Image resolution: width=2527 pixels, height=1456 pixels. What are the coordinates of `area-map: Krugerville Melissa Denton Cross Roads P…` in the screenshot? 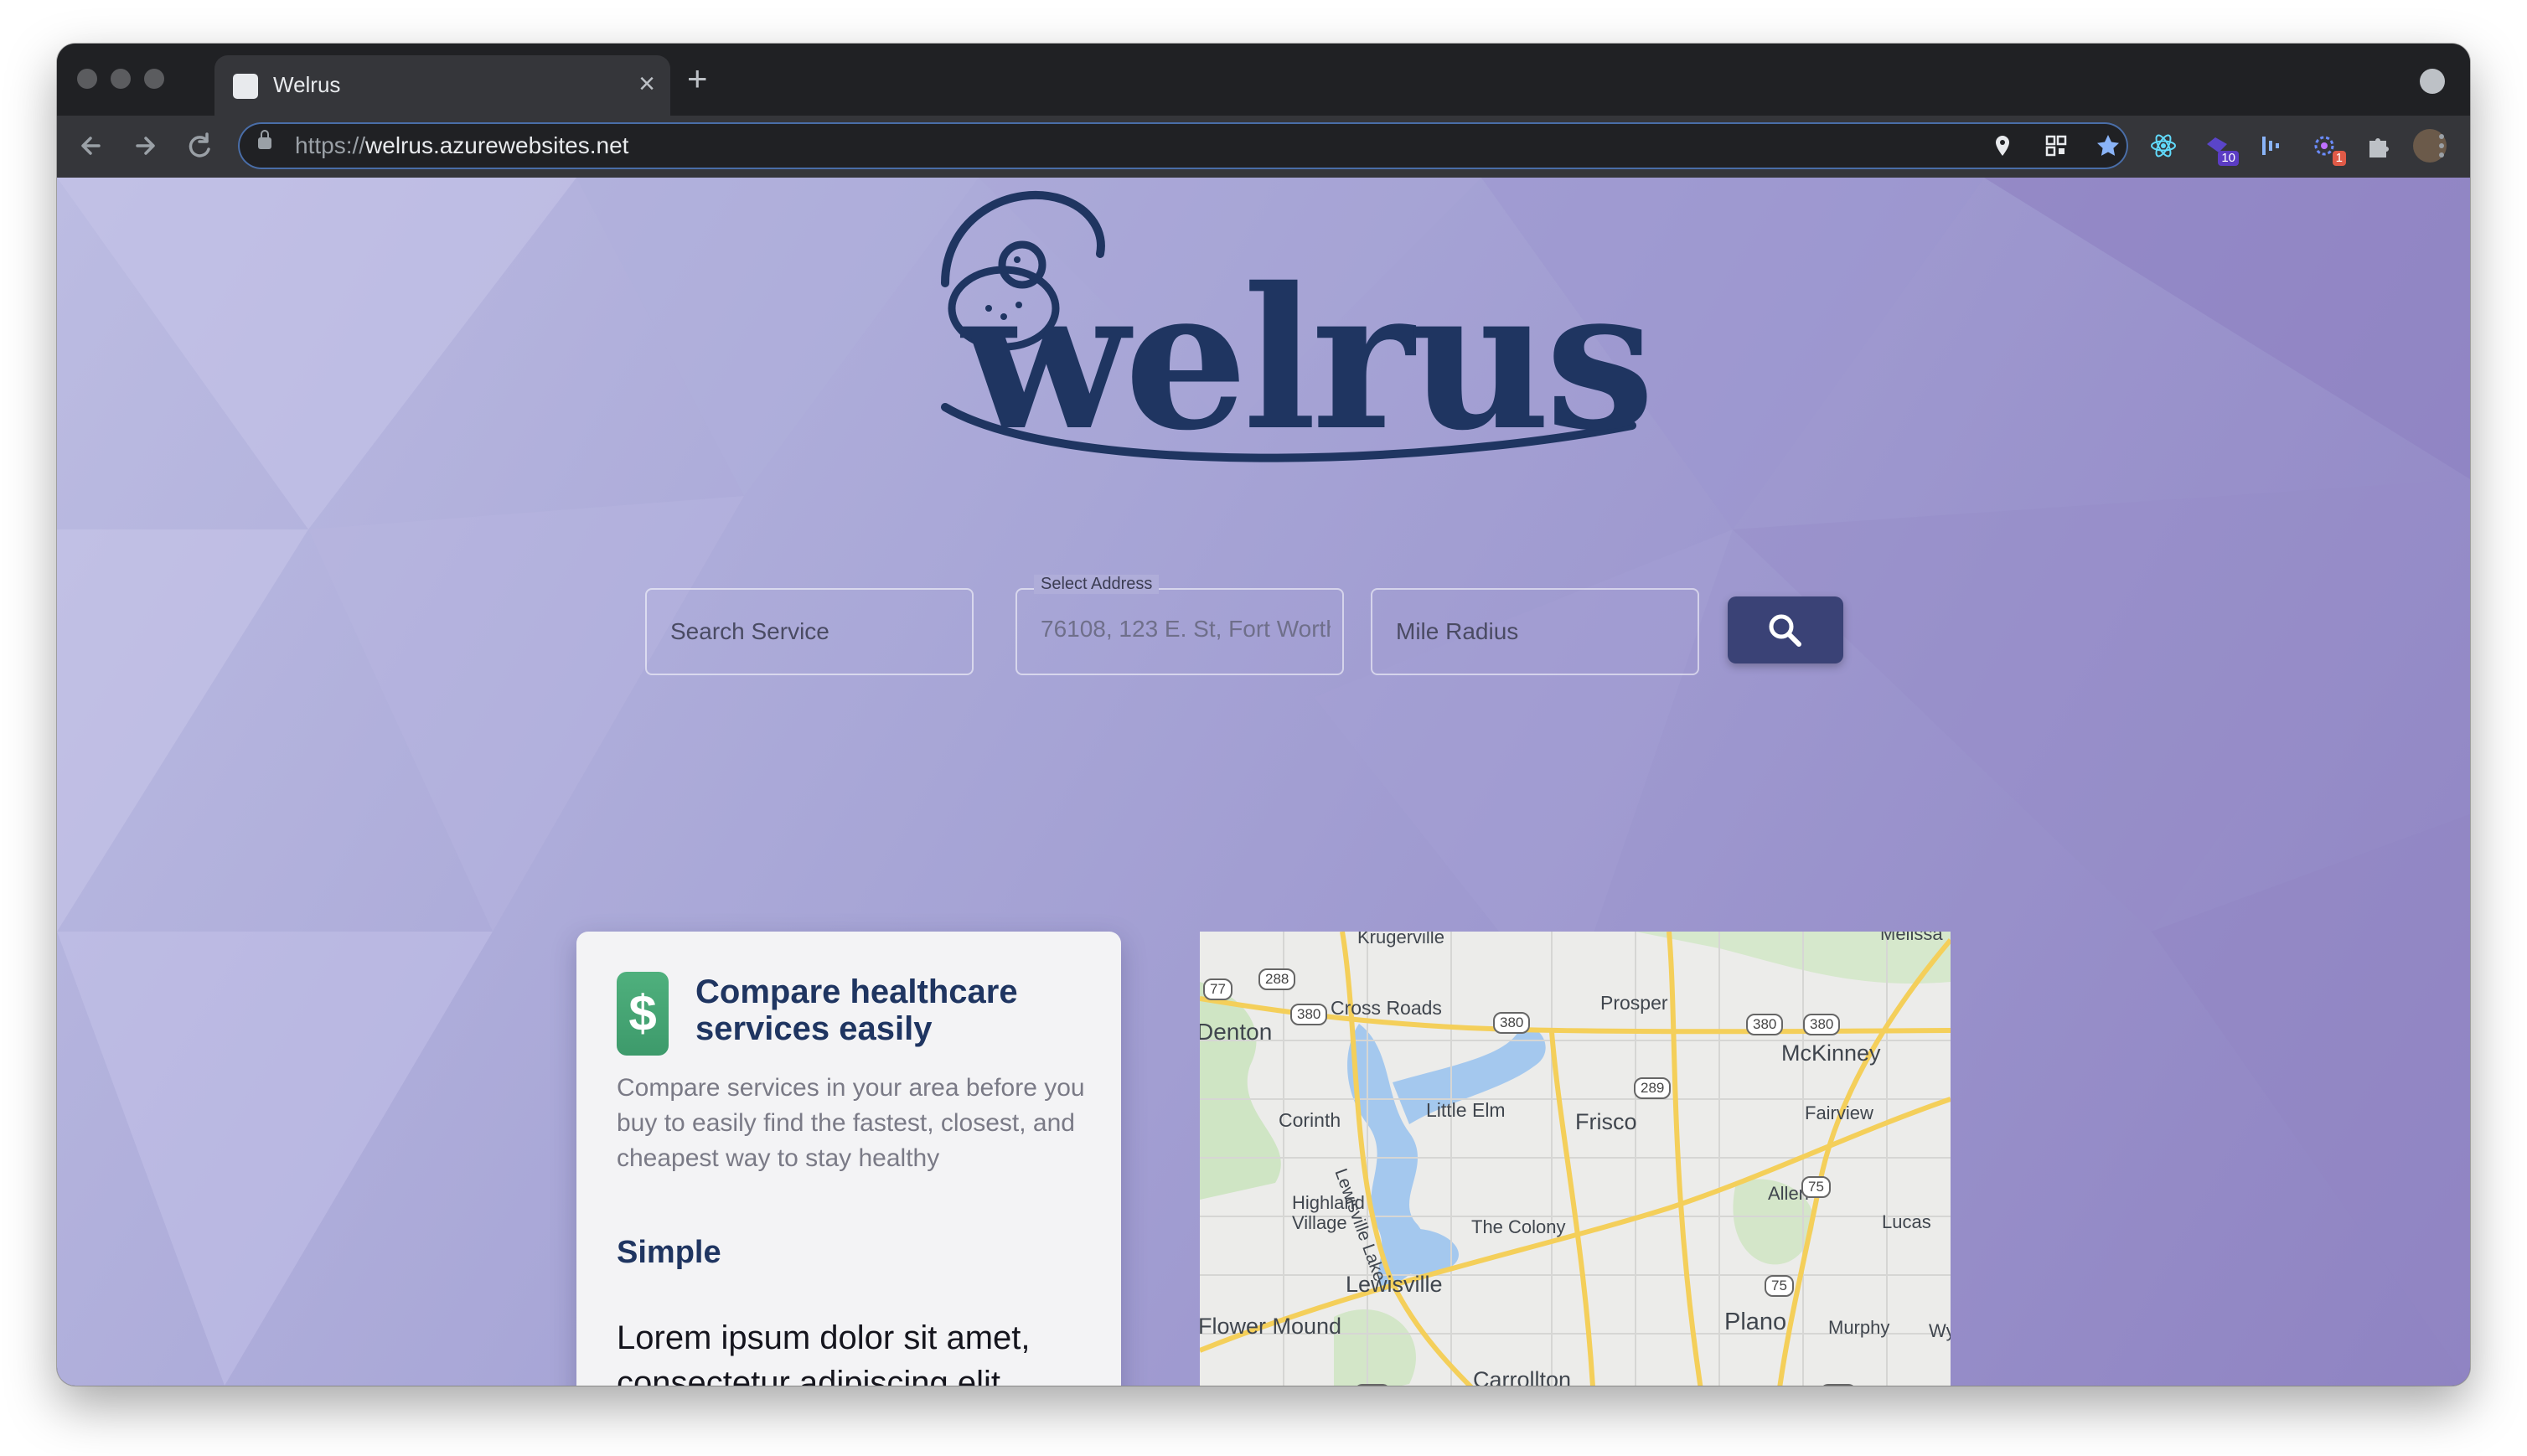 It's located at (1575, 1159).